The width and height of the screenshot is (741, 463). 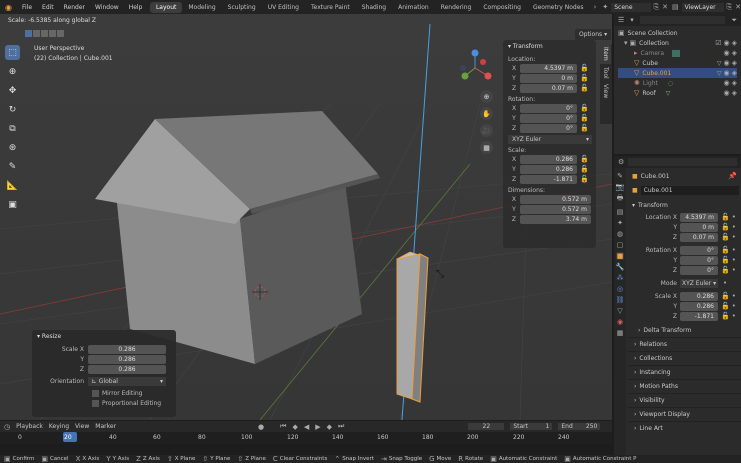 I want to click on resize-panel-header: ▾ Resize, so click(x=104, y=336).